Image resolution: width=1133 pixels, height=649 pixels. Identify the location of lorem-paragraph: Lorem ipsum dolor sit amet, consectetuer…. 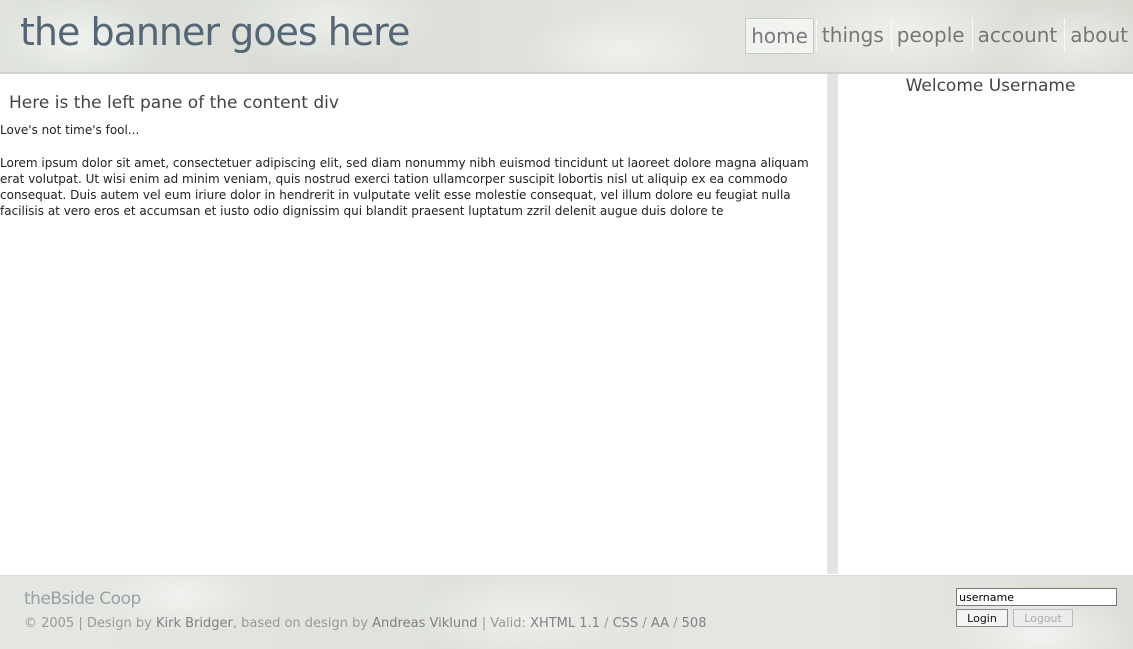
(404, 187).